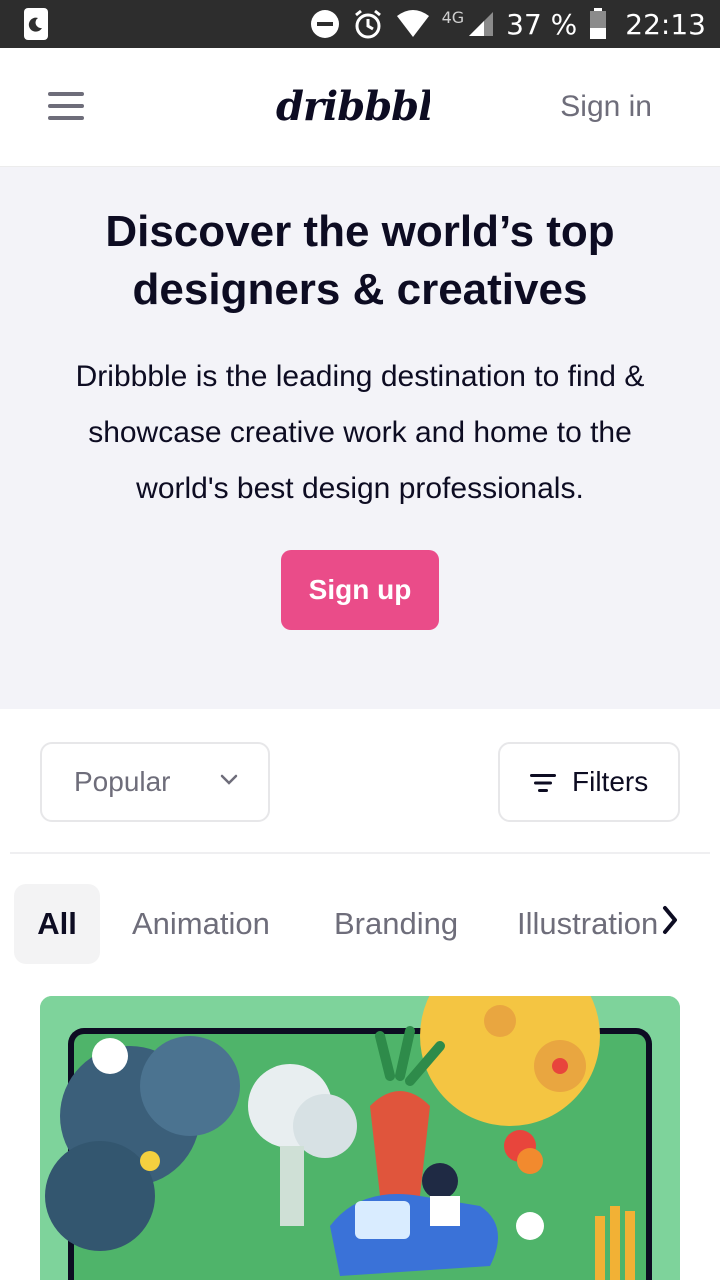 Image resolution: width=720 pixels, height=1280 pixels. I want to click on clock: 22:13, so click(665, 24).